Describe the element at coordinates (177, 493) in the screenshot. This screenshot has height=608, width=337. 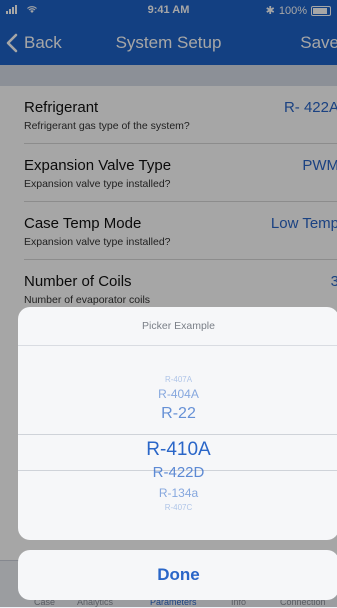
I see `picker-option: R-134a` at that location.